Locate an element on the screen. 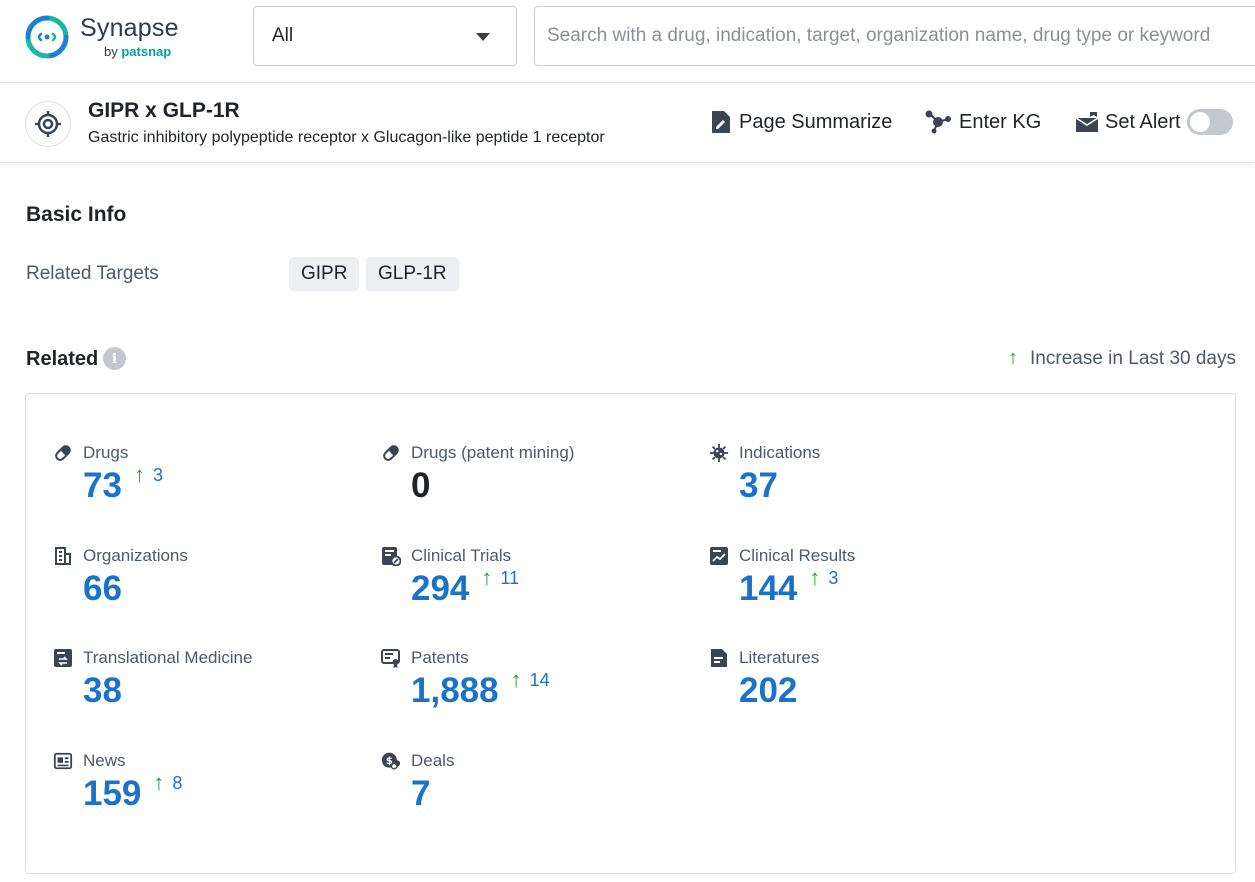  stat-value: 144 is located at coordinates (768, 589).